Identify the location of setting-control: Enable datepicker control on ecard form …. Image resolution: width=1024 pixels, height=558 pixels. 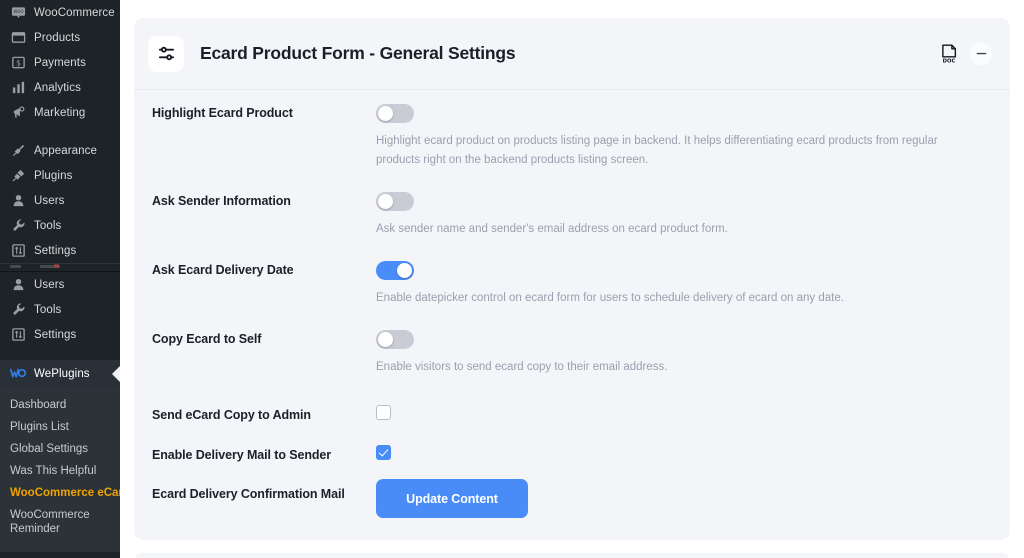
(684, 284).